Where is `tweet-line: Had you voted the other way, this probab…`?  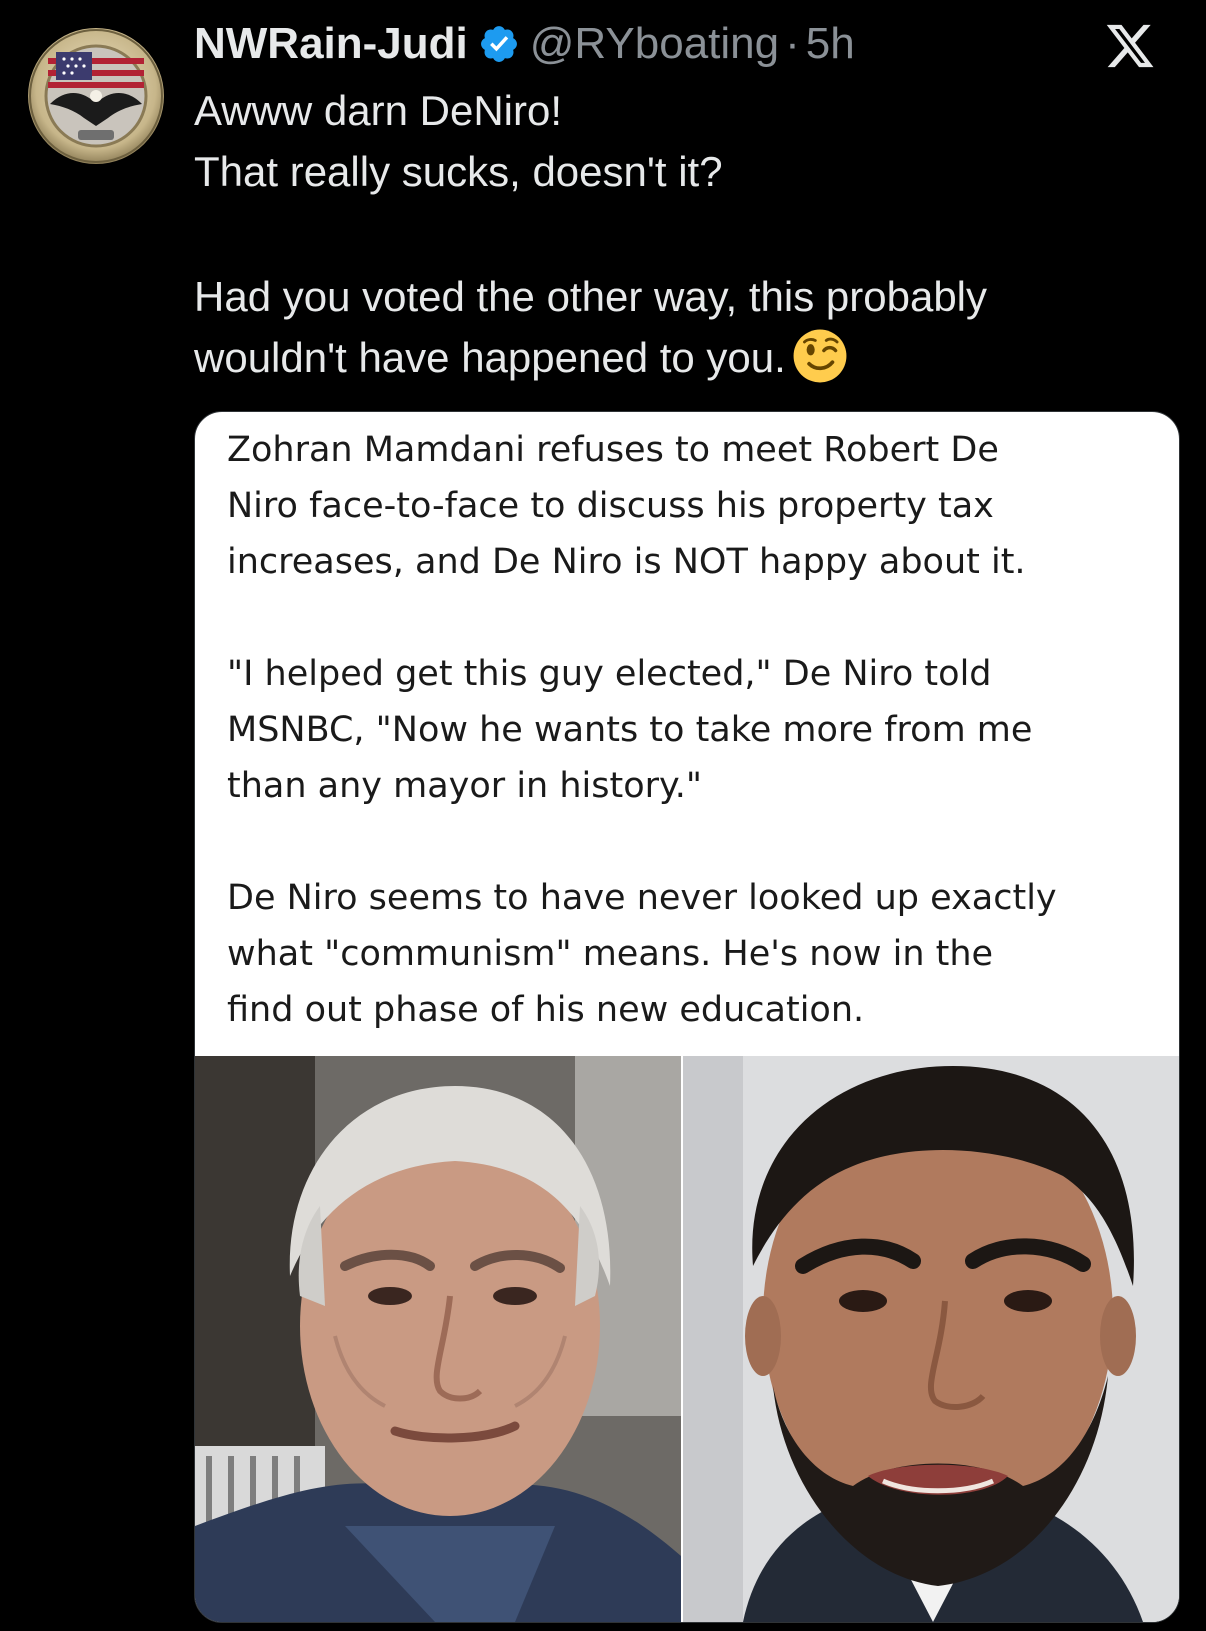
tweet-line: Had you voted the other way, this probab… is located at coordinates (591, 296).